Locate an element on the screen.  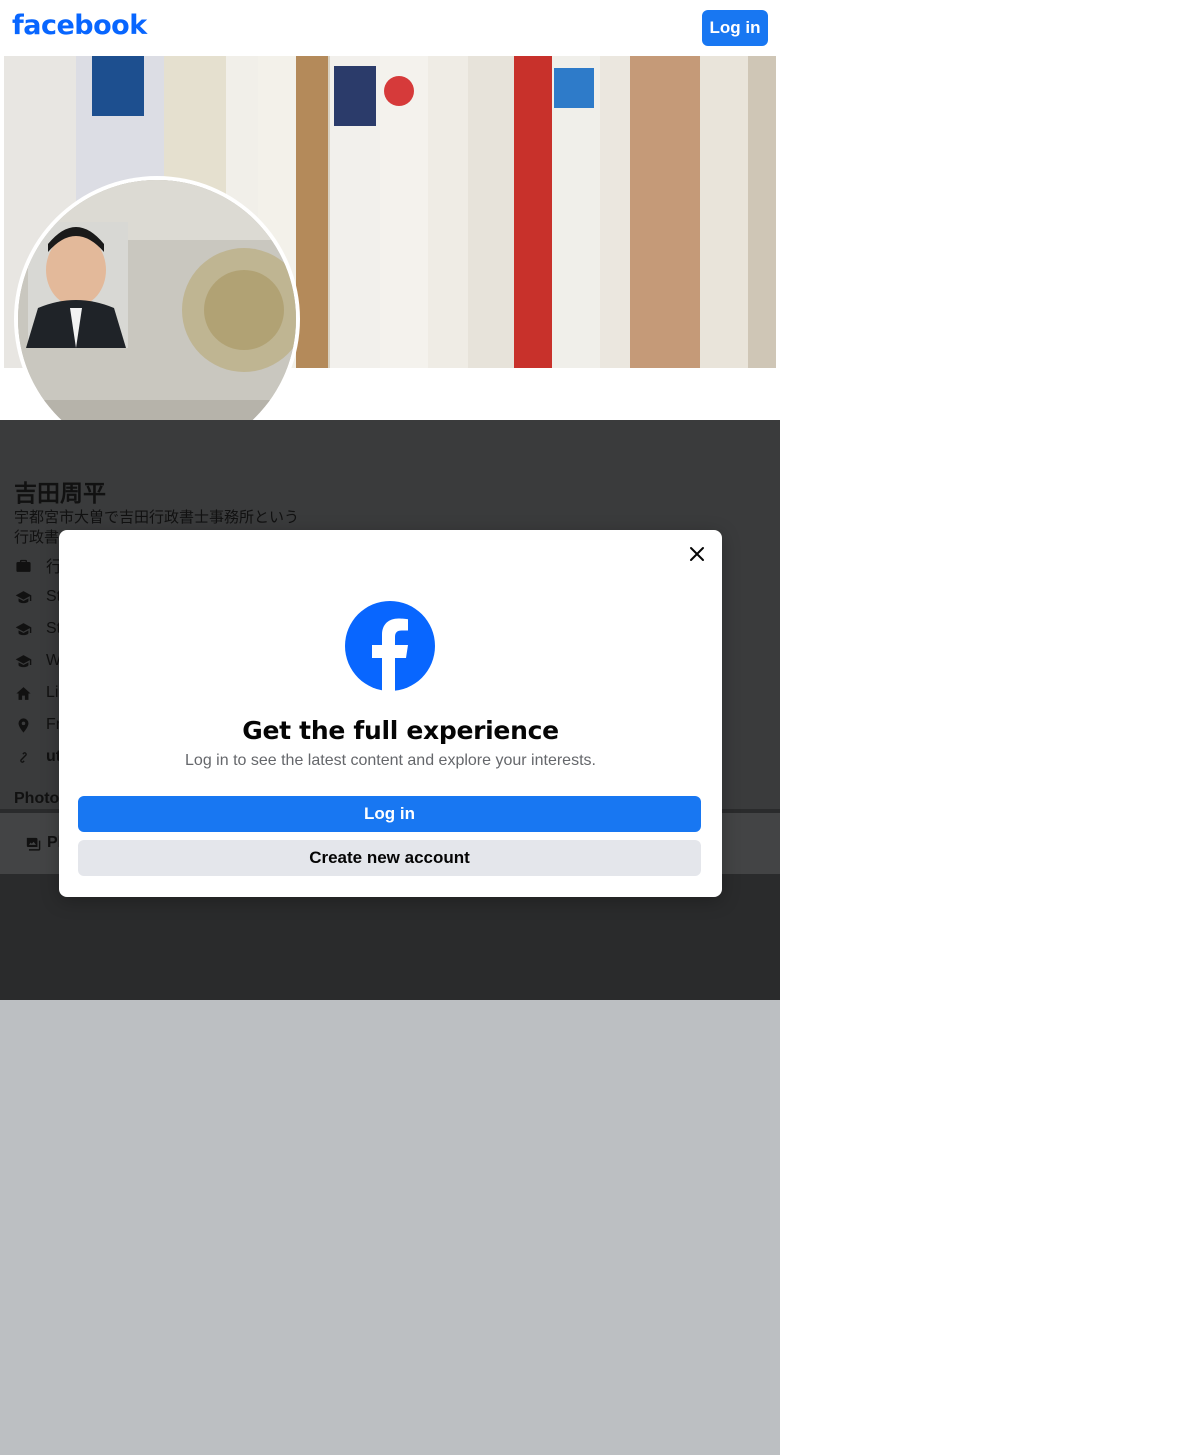
briefcase-icon is located at coordinates (23, 565).